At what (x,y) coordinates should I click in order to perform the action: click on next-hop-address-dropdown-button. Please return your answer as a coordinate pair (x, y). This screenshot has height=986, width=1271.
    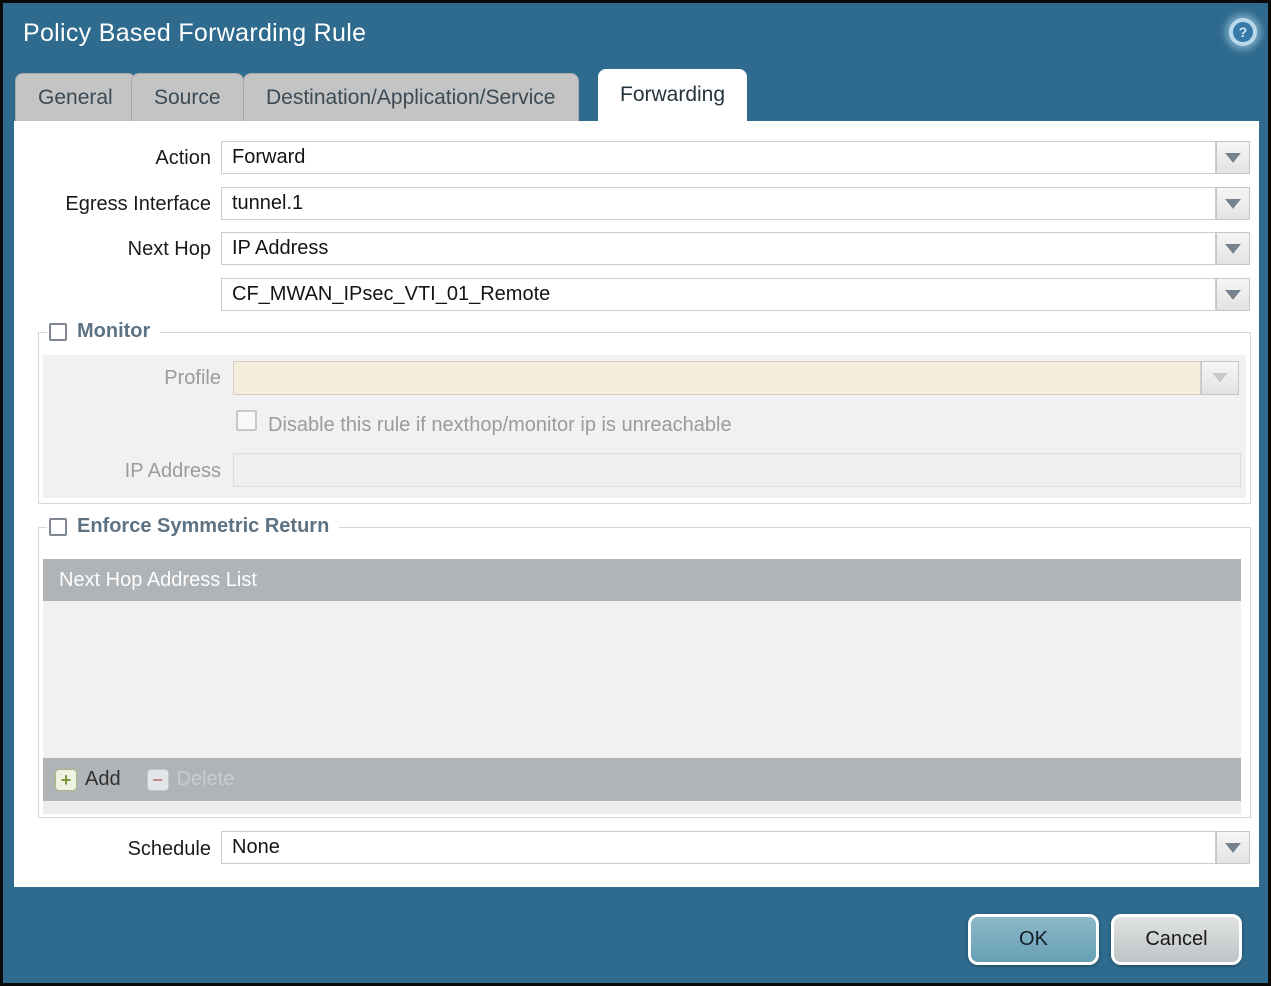
    Looking at the image, I should click on (1233, 294).